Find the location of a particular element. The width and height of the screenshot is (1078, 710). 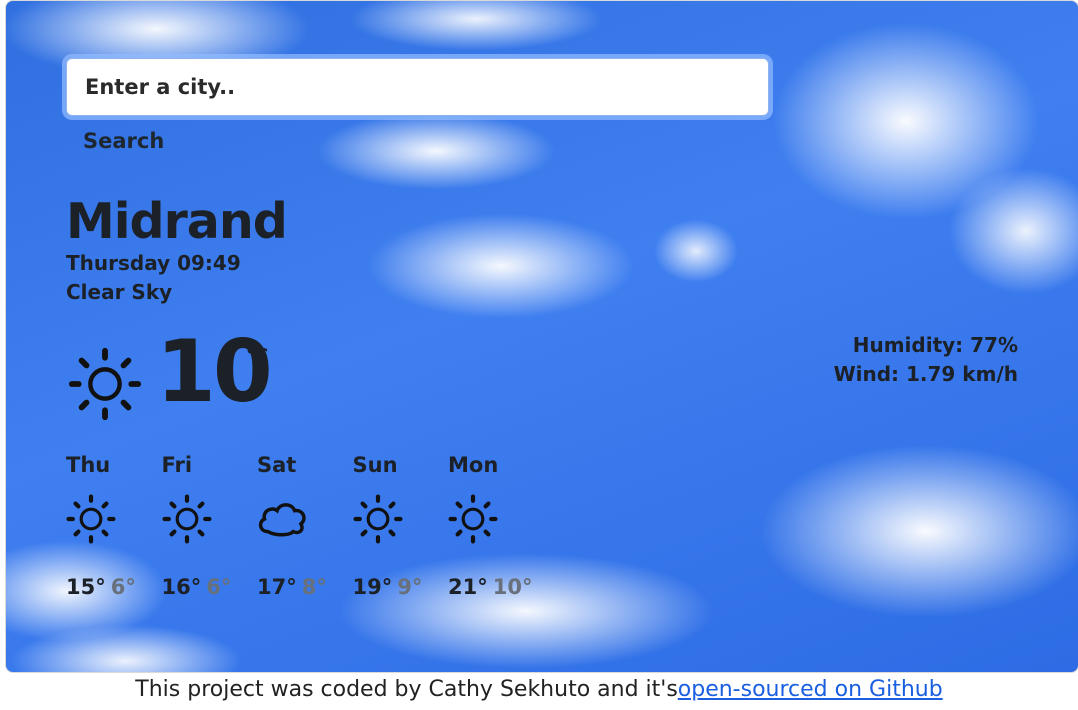

forecast-day-name: Thu is located at coordinates (88, 465).